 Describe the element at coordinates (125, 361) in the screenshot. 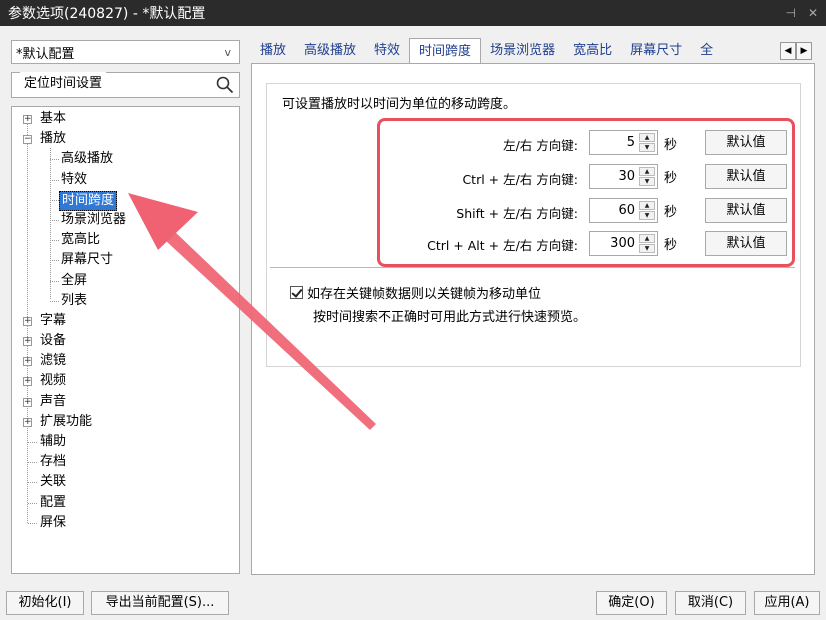

I see `tree-item-filters: + 滤镜` at that location.